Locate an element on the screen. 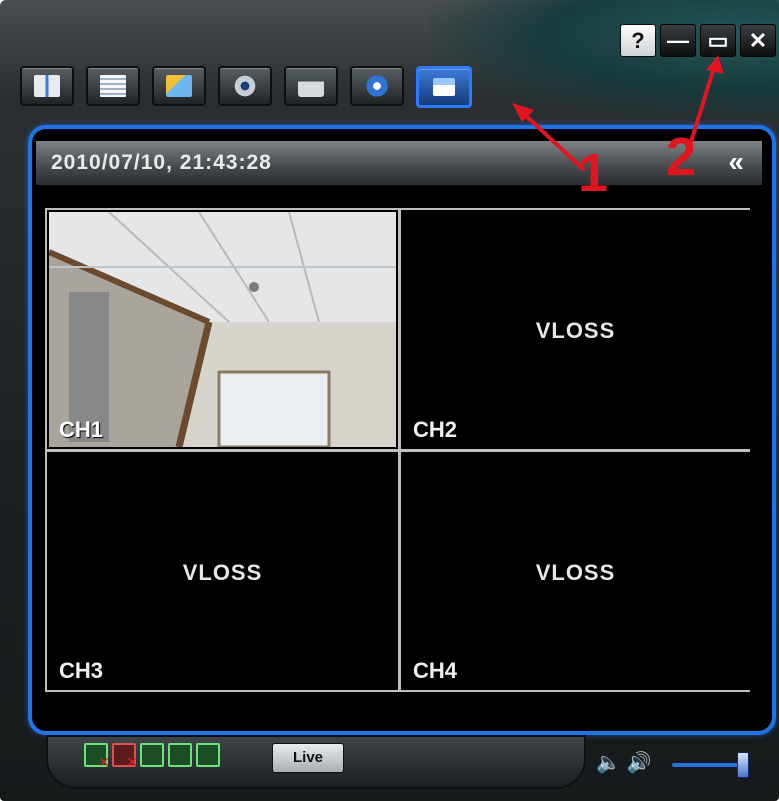  grid-divider-horizontal is located at coordinates (397, 450).